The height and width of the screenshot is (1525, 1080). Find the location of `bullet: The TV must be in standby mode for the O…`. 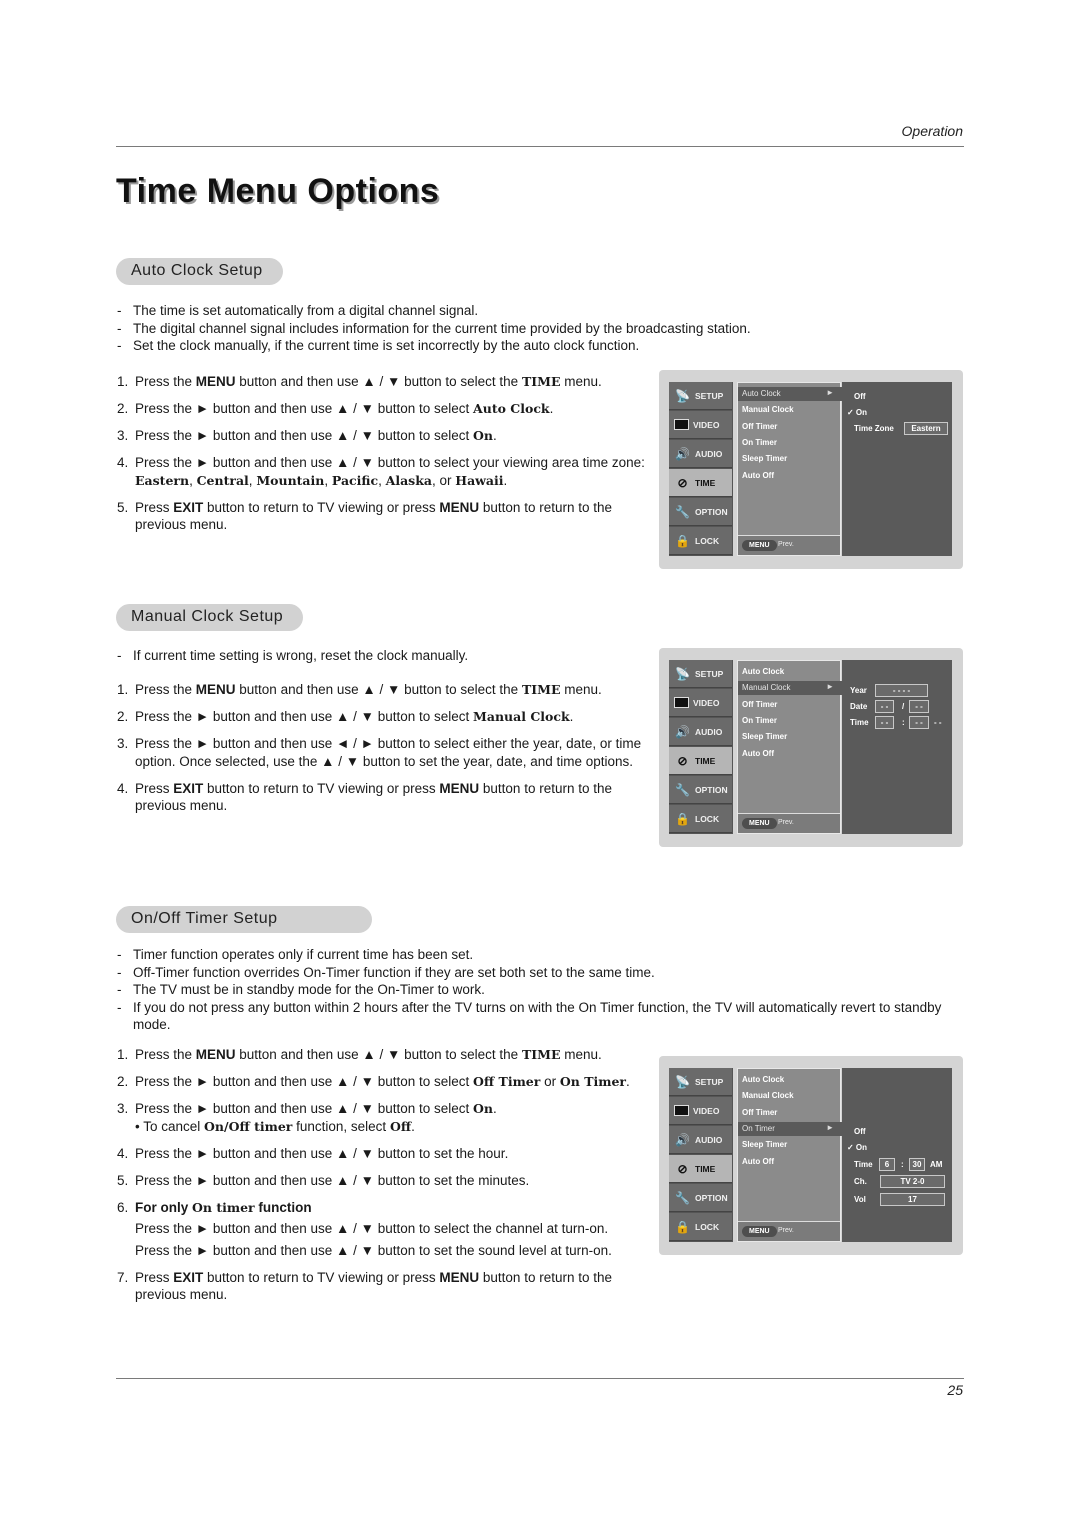

bullet: The TV must be in standby mode for the O… is located at coordinates (541, 990).